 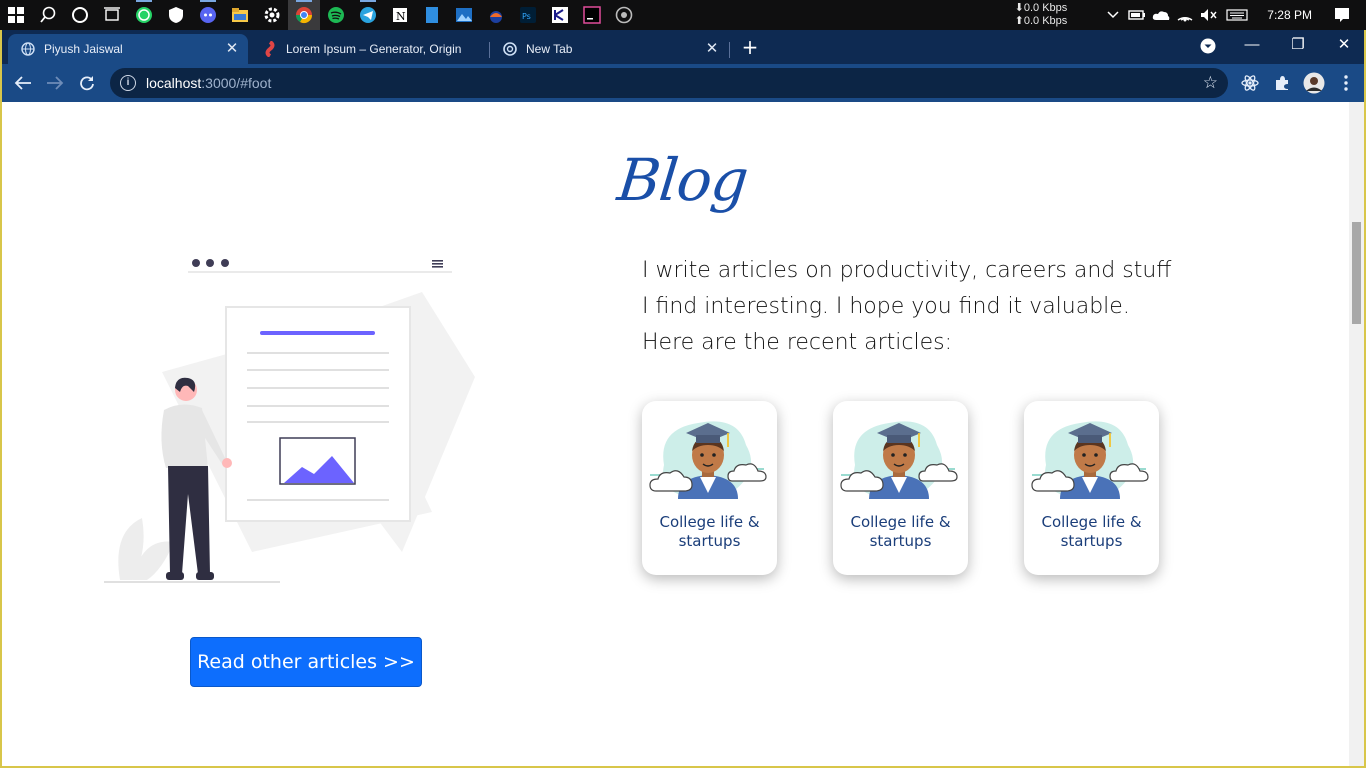 What do you see at coordinates (1185, 15) in the screenshot?
I see `wifi-icon` at bounding box center [1185, 15].